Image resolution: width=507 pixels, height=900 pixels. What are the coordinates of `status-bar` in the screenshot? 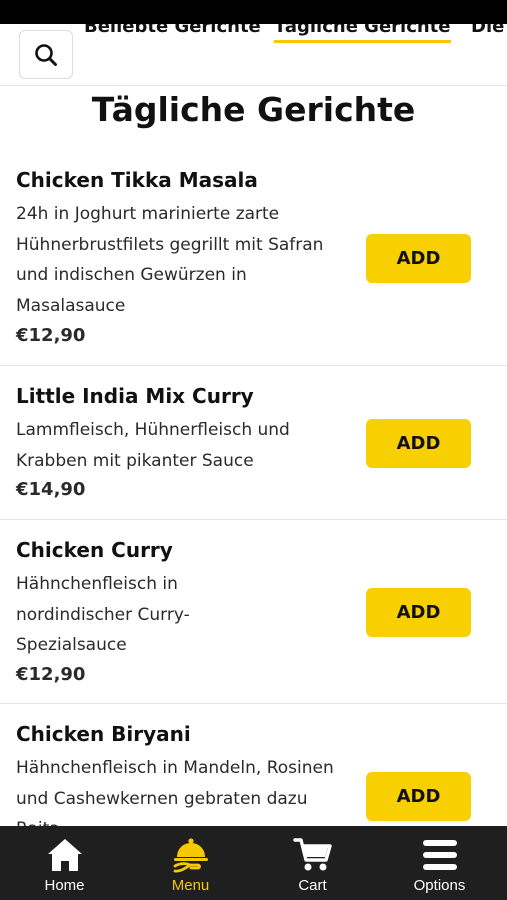 It's located at (253, 12).